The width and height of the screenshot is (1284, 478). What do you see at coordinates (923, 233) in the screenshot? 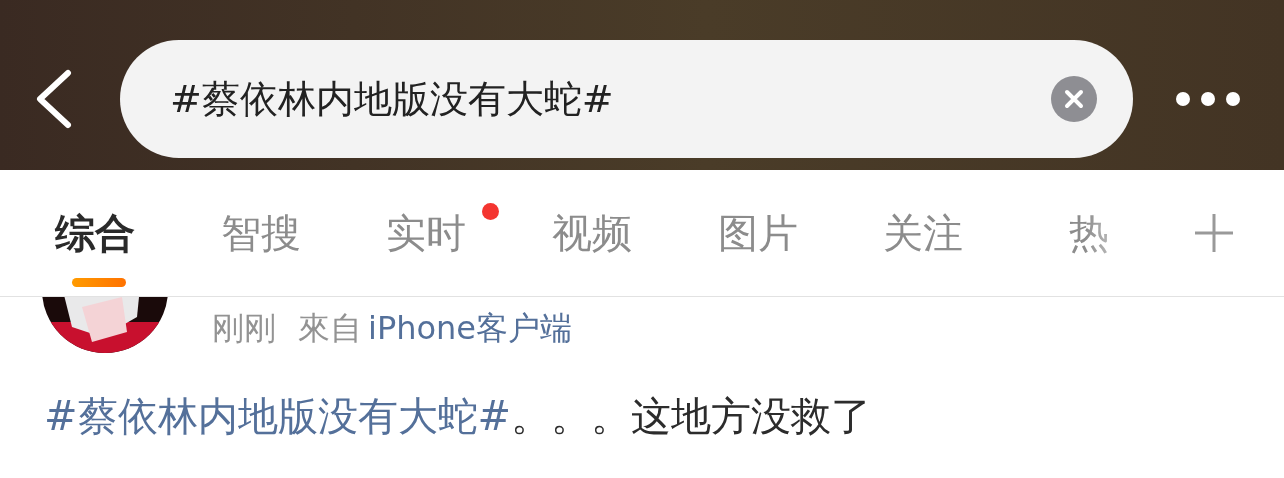
I see `tab: 关注` at bounding box center [923, 233].